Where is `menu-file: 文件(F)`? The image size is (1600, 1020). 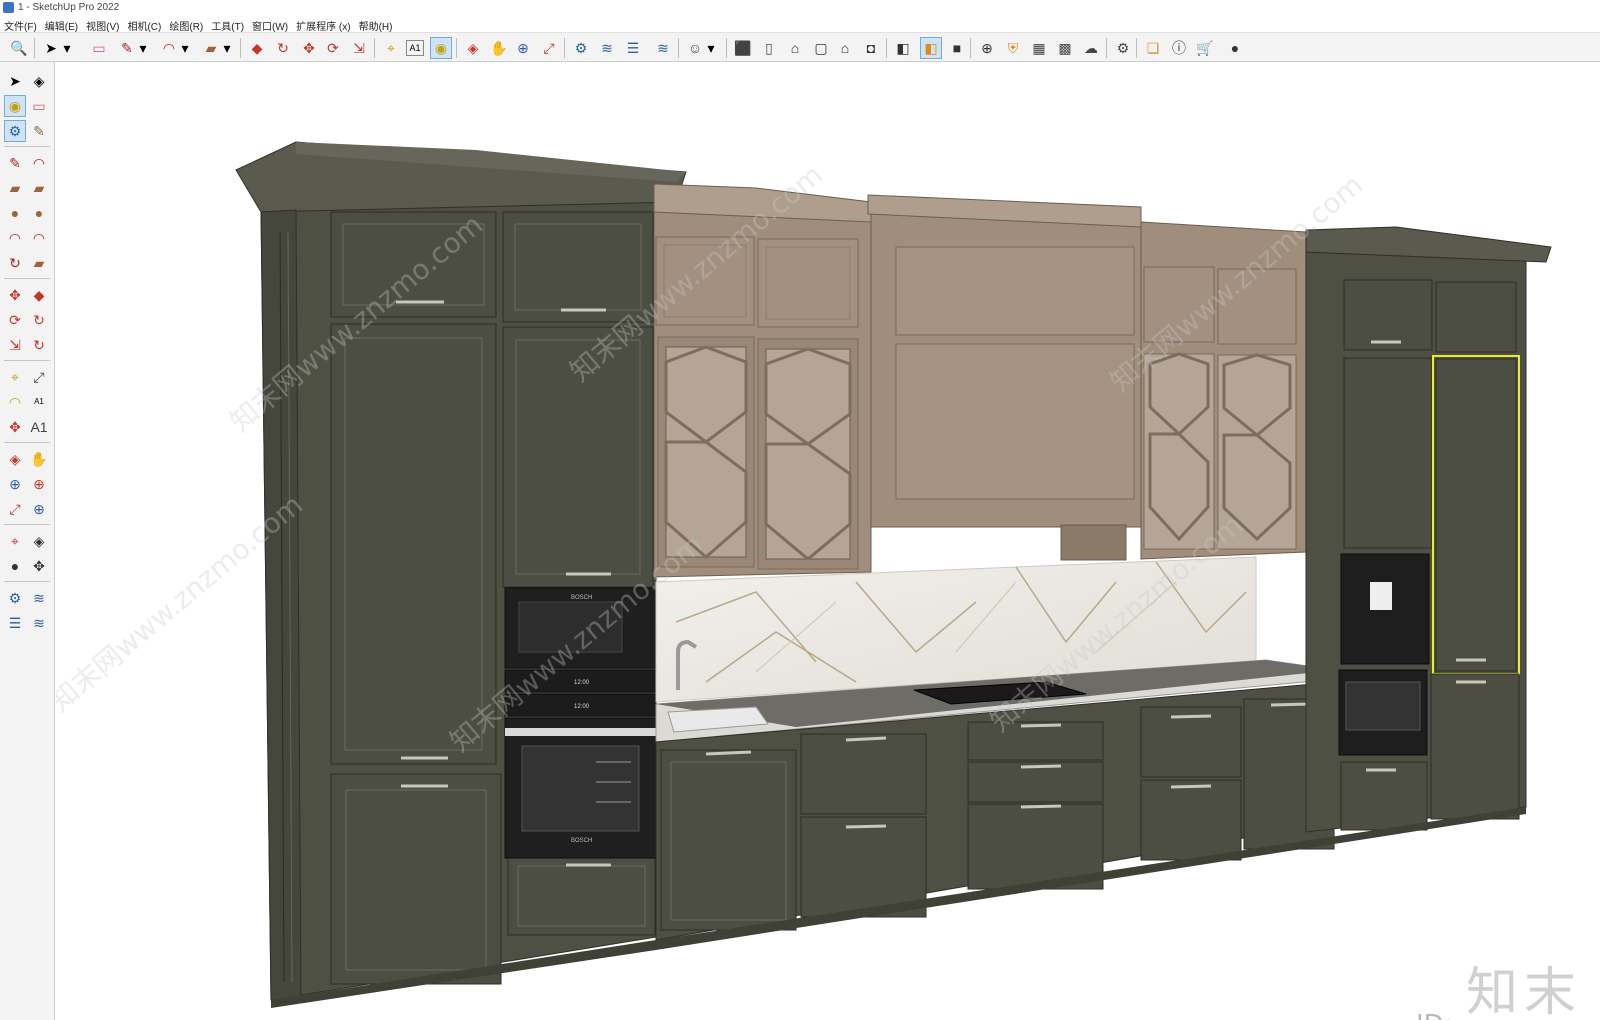
menu-file: 文件(F) is located at coordinates (20, 24).